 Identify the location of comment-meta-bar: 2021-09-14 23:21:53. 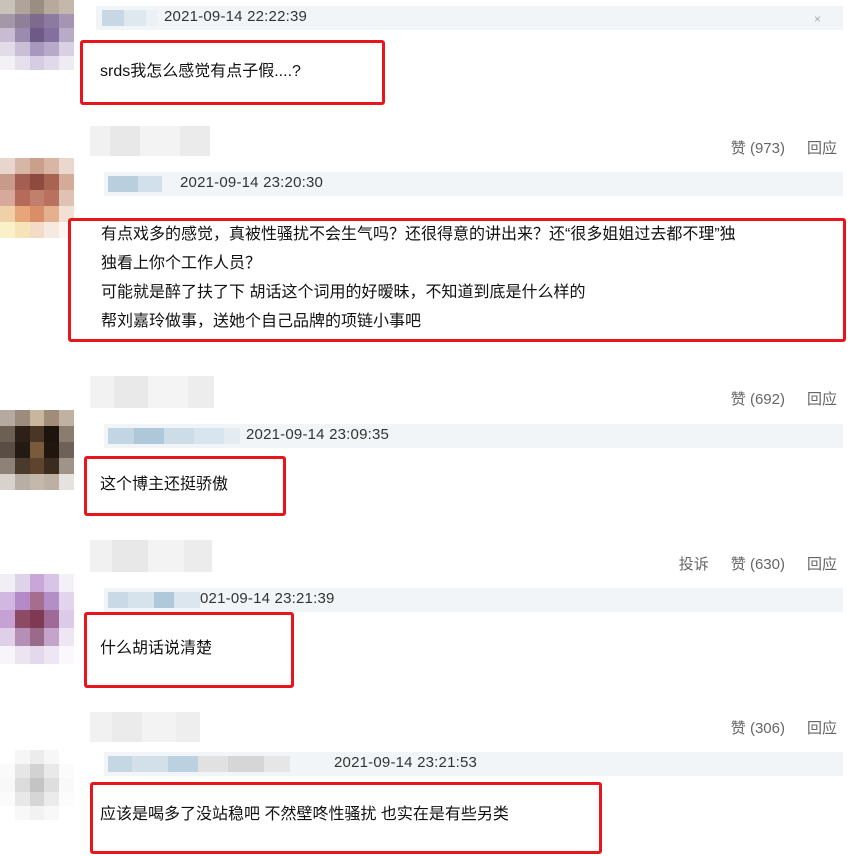
(473, 764).